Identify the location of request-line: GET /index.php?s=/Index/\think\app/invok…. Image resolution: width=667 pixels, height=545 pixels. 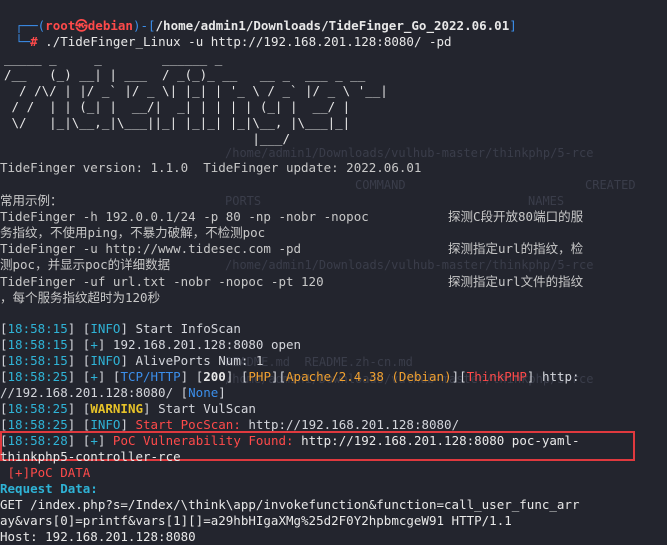
(290, 504).